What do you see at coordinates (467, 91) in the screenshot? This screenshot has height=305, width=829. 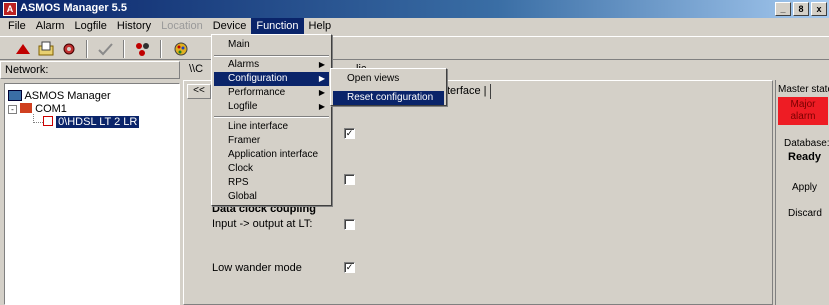 I see `subtab-interface: terface |` at bounding box center [467, 91].